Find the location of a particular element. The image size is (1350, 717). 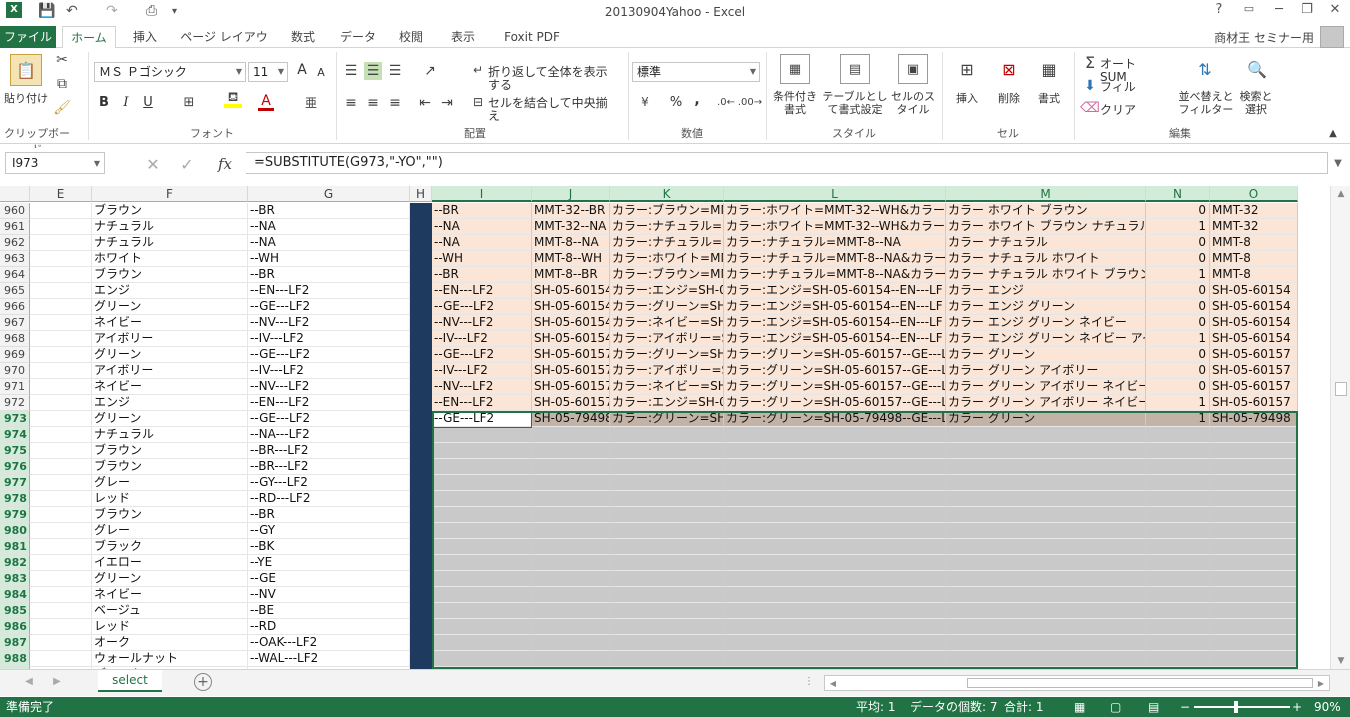

column-header-f: F is located at coordinates (170, 194).